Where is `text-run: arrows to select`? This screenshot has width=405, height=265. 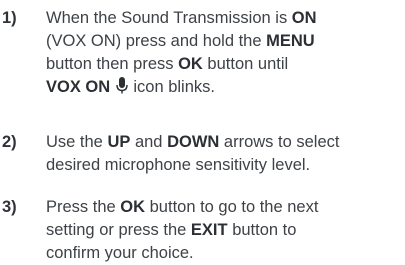
text-run: arrows to select is located at coordinates (279, 142).